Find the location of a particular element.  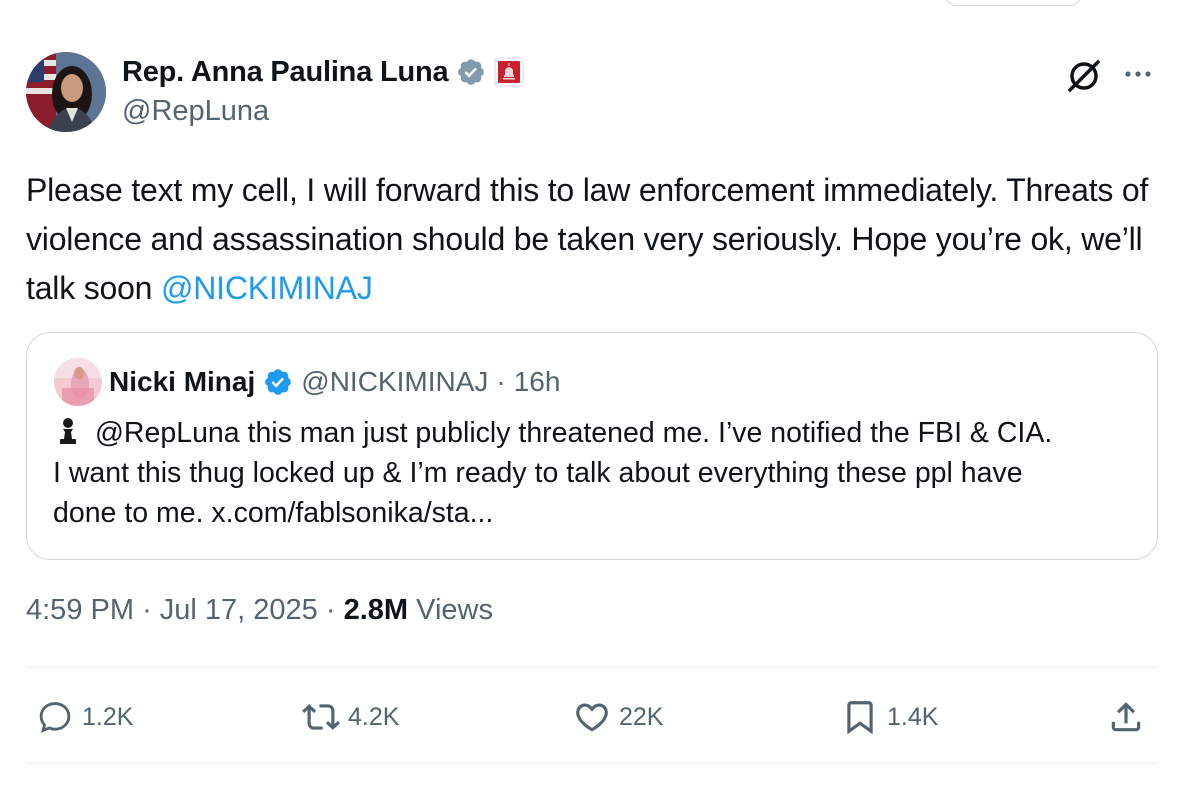

grok-icon is located at coordinates (1084, 76).